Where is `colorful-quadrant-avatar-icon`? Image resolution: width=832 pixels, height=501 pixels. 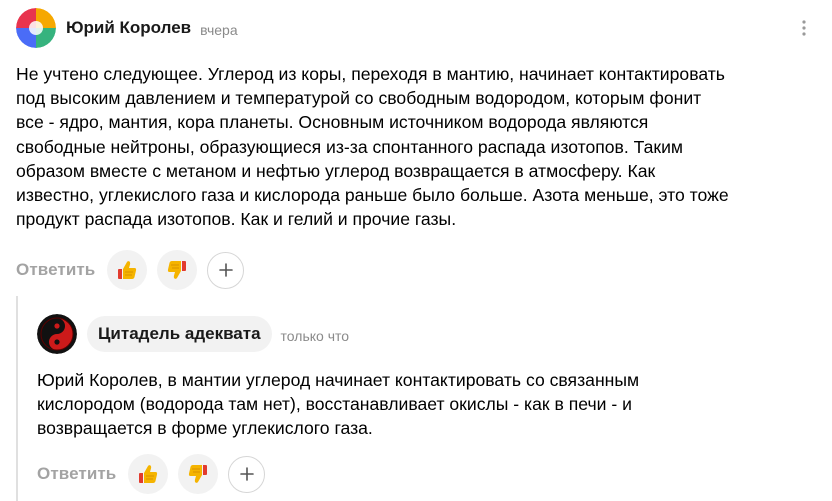 colorful-quadrant-avatar-icon is located at coordinates (36, 28).